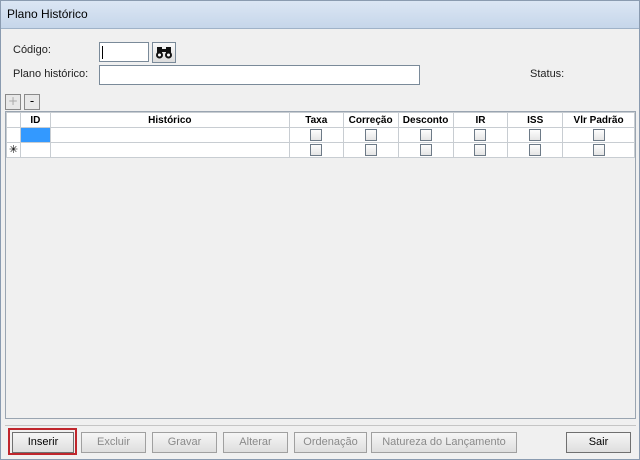 This screenshot has width=640, height=460. Describe the element at coordinates (535, 120) in the screenshot. I see `column-header-iss: ISS` at that location.